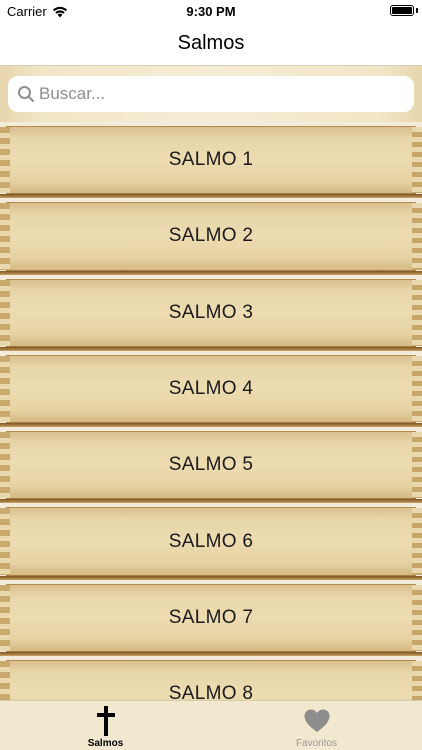 This screenshot has height=750, width=422. I want to click on psalm-row: SALMO 6, so click(211, 541).